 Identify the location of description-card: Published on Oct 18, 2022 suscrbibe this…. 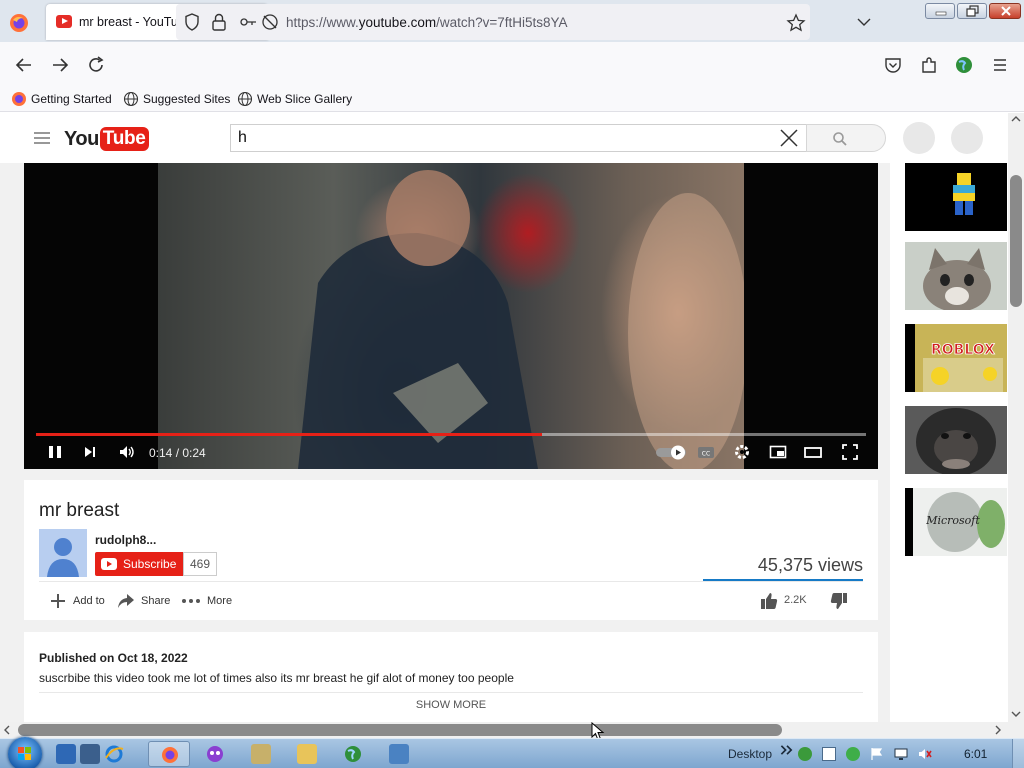
(451, 677).